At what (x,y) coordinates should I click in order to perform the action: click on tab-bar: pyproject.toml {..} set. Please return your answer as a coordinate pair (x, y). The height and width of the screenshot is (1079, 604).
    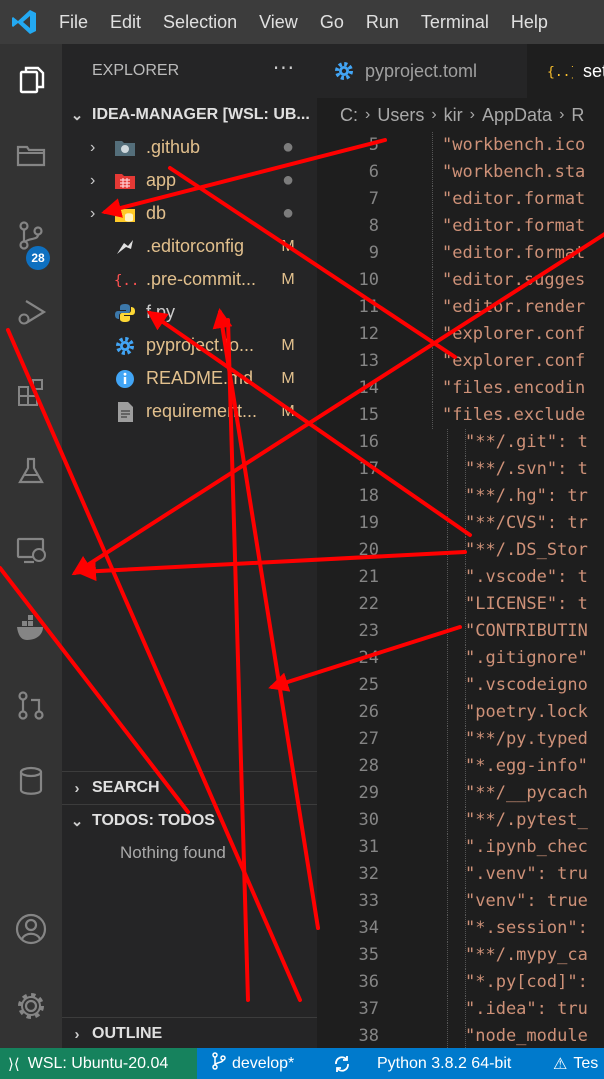
    Looking at the image, I should click on (460, 71).